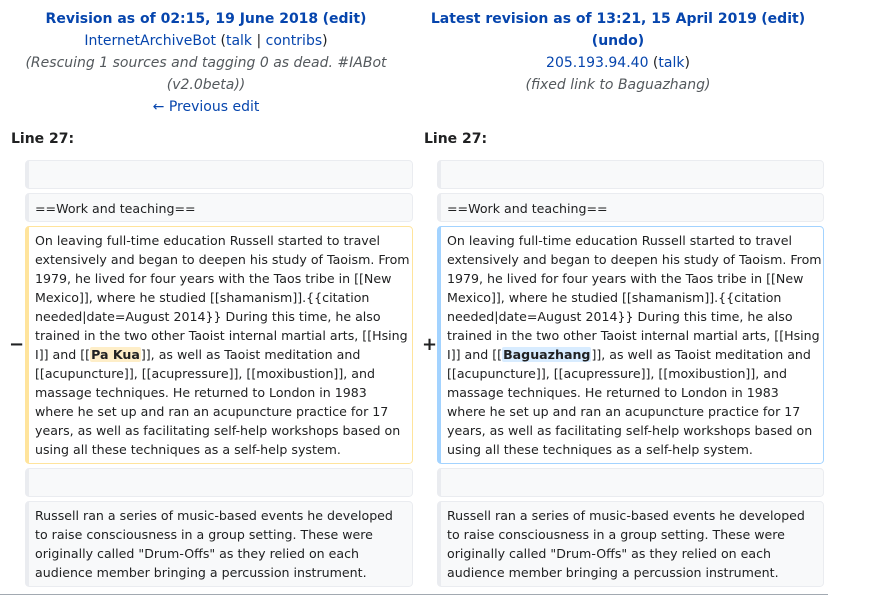 The width and height of the screenshot is (874, 610). Describe the element at coordinates (597, 63) in the screenshot. I see `new-user-link: 205.193.94.40` at that location.